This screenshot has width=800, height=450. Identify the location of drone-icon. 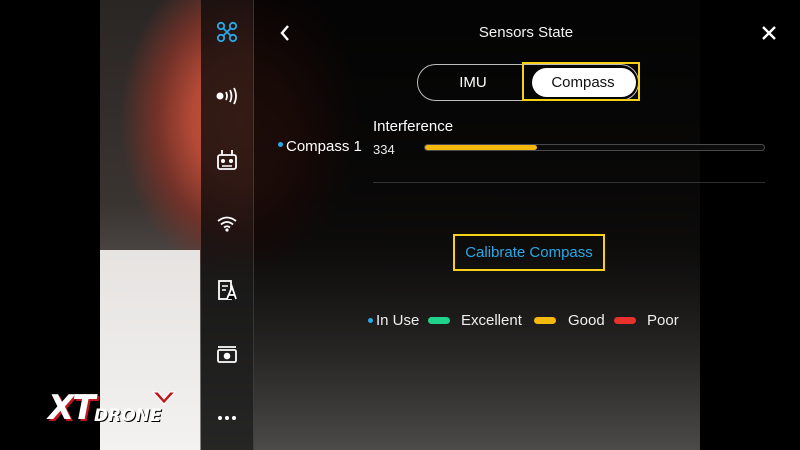
(227, 32).